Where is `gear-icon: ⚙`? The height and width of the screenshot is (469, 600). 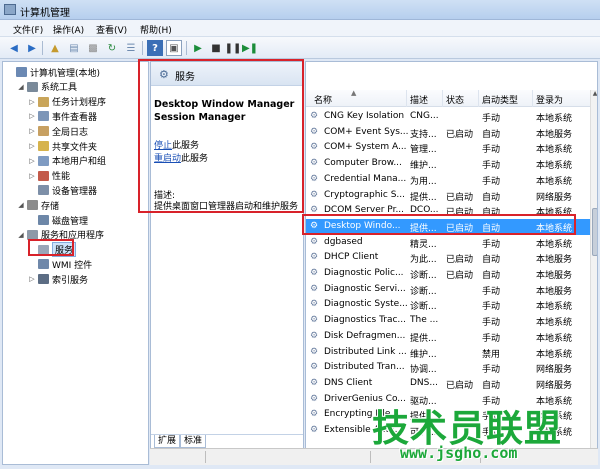 gear-icon: ⚙ is located at coordinates (164, 74).